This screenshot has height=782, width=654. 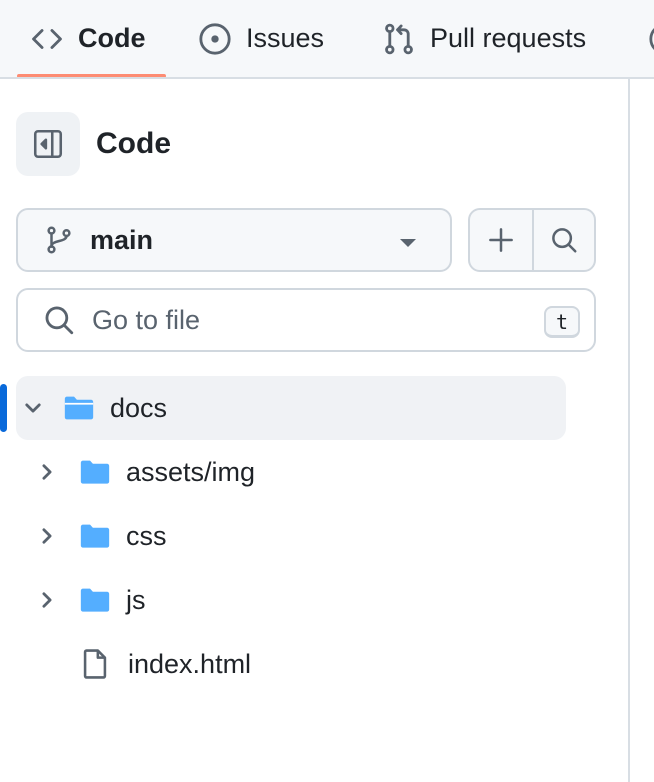 I want to click on tab-overflow, so click(x=651, y=38).